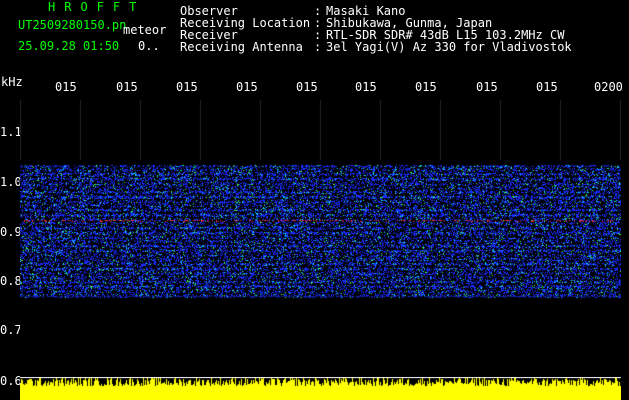  What do you see at coordinates (11, 182) in the screenshot?
I see `y-tick-label: 1.0` at bounding box center [11, 182].